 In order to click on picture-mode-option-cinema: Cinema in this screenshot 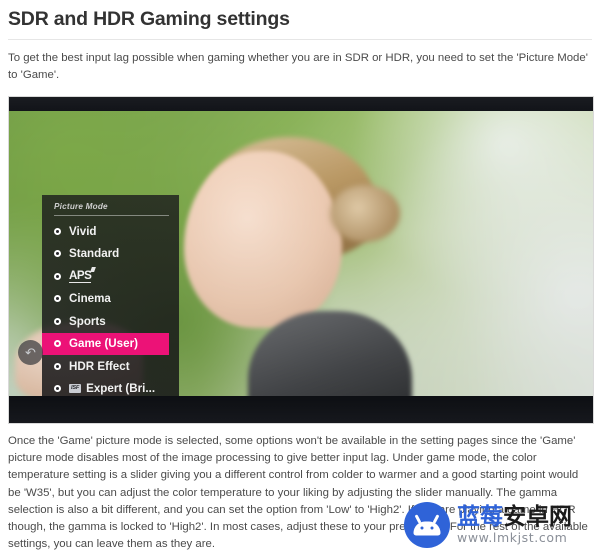, I will do `click(110, 299)`.